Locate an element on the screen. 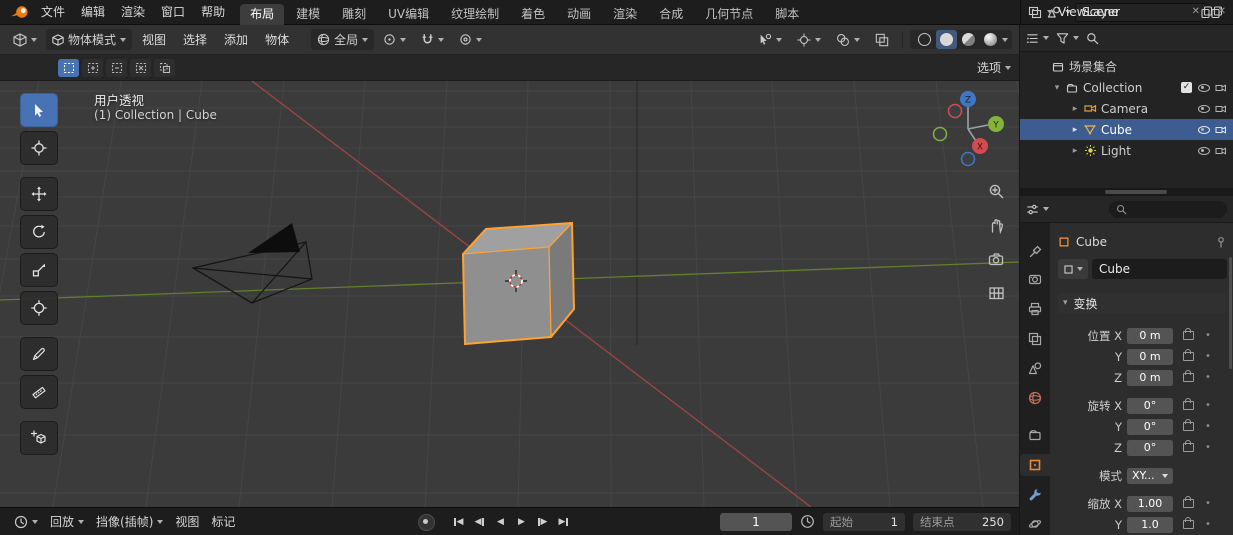 This screenshot has height=535, width=1233. annotate-tool is located at coordinates (39, 354).